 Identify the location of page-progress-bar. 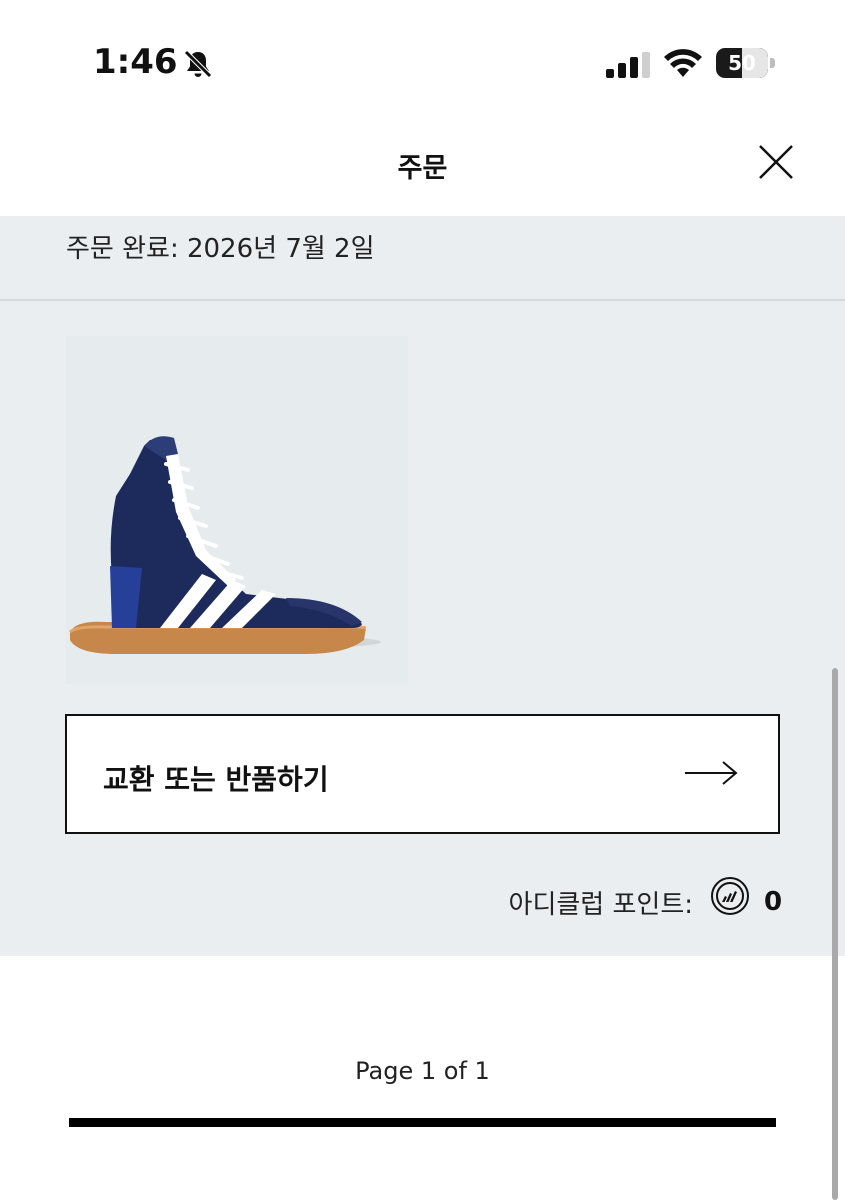
(422, 1122).